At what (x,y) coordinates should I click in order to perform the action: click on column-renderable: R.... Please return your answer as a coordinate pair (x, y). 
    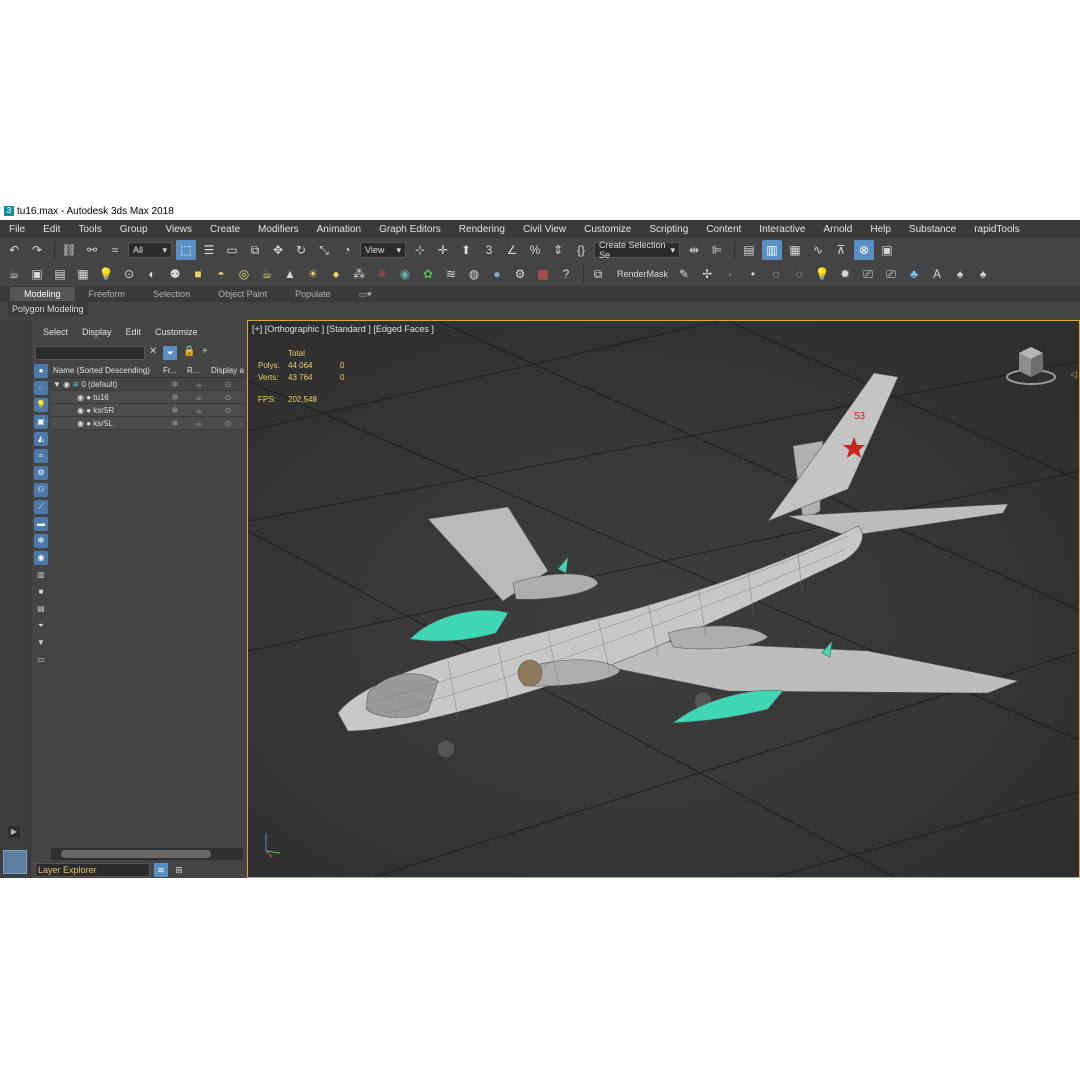
    Looking at the image, I should click on (199, 370).